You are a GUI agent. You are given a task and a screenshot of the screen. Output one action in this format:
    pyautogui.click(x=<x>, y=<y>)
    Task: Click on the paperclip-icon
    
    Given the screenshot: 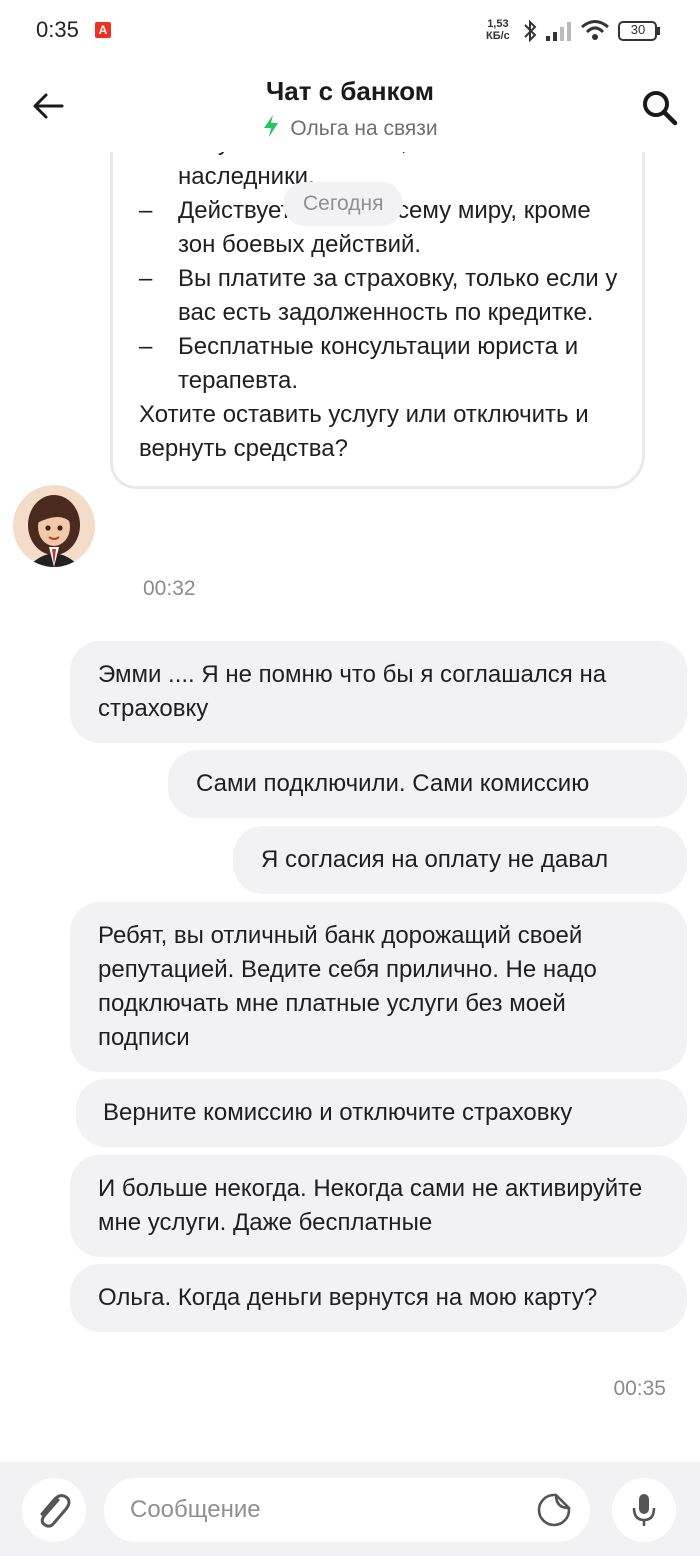 What is the action you would take?
    pyautogui.click(x=55, y=1511)
    